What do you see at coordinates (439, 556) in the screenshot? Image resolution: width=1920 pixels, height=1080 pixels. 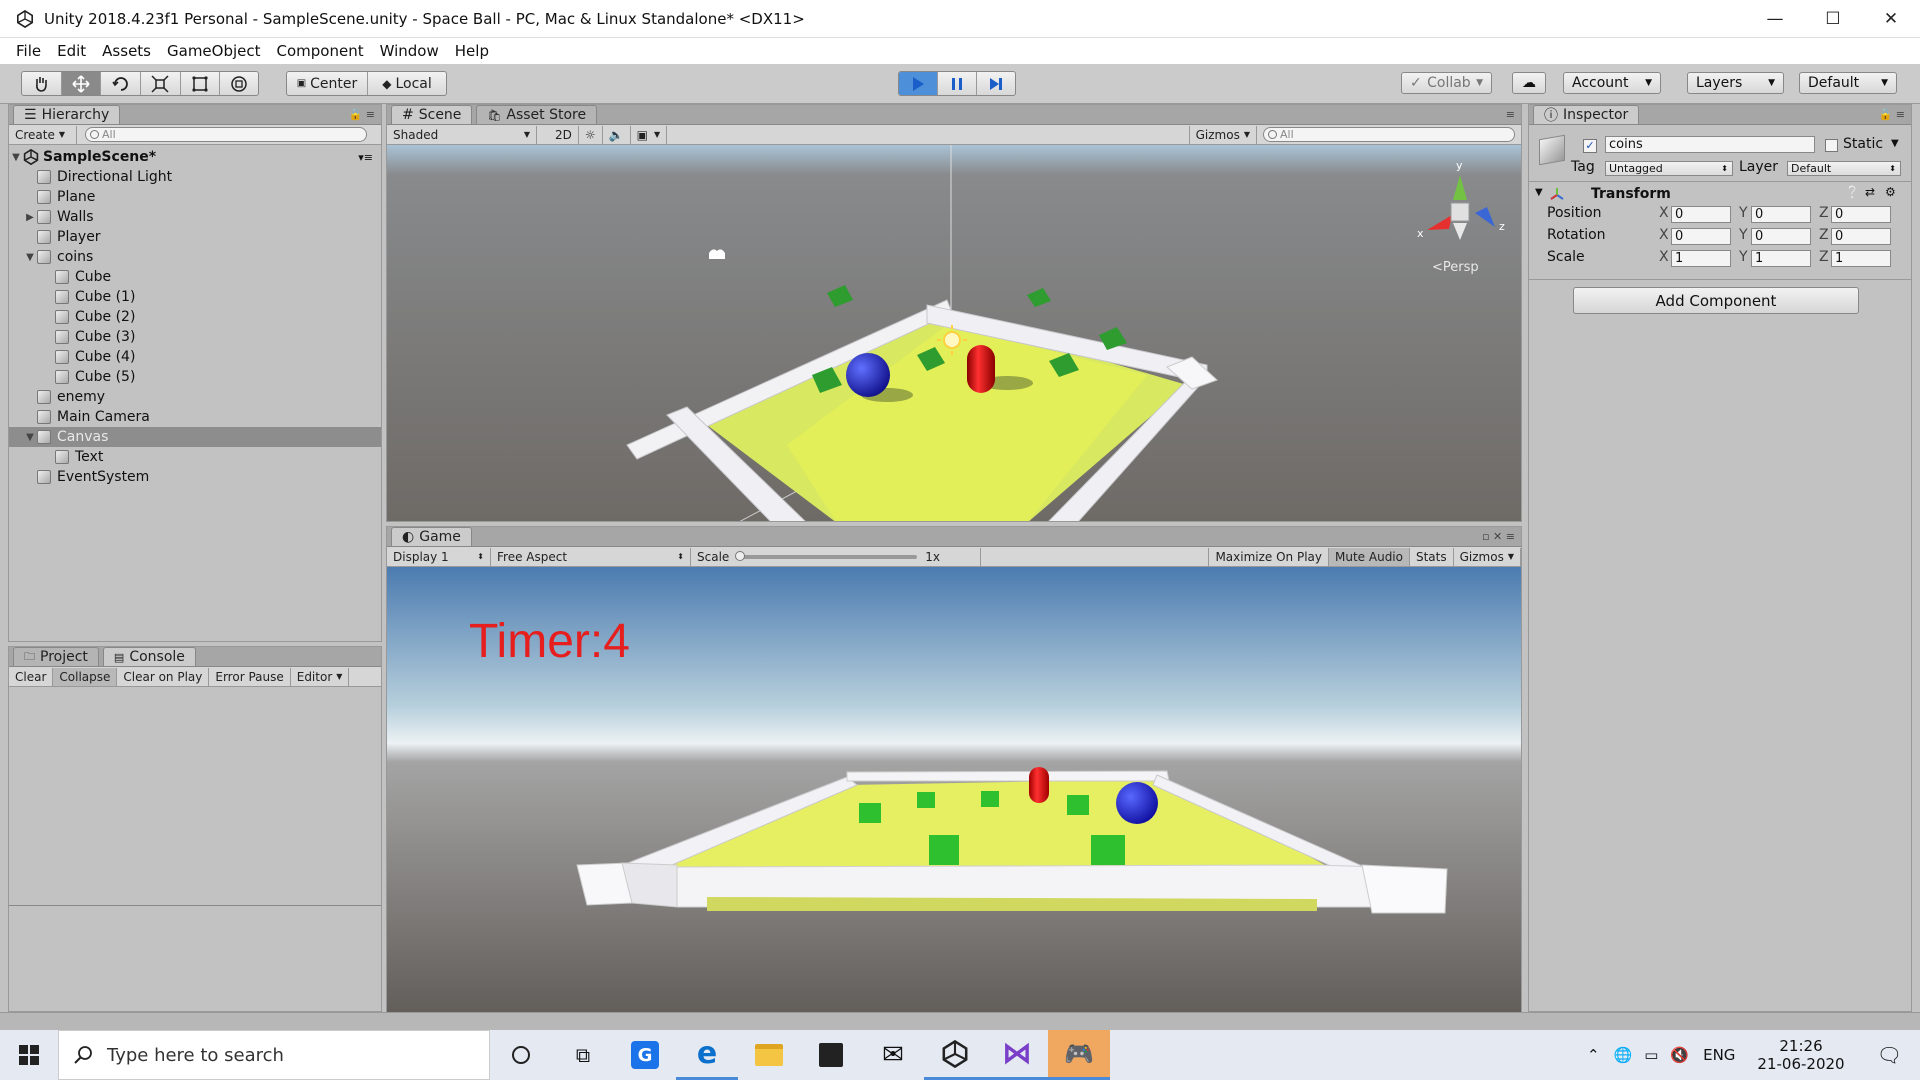 I see `display-dropdown: Display 1 ⬍` at bounding box center [439, 556].